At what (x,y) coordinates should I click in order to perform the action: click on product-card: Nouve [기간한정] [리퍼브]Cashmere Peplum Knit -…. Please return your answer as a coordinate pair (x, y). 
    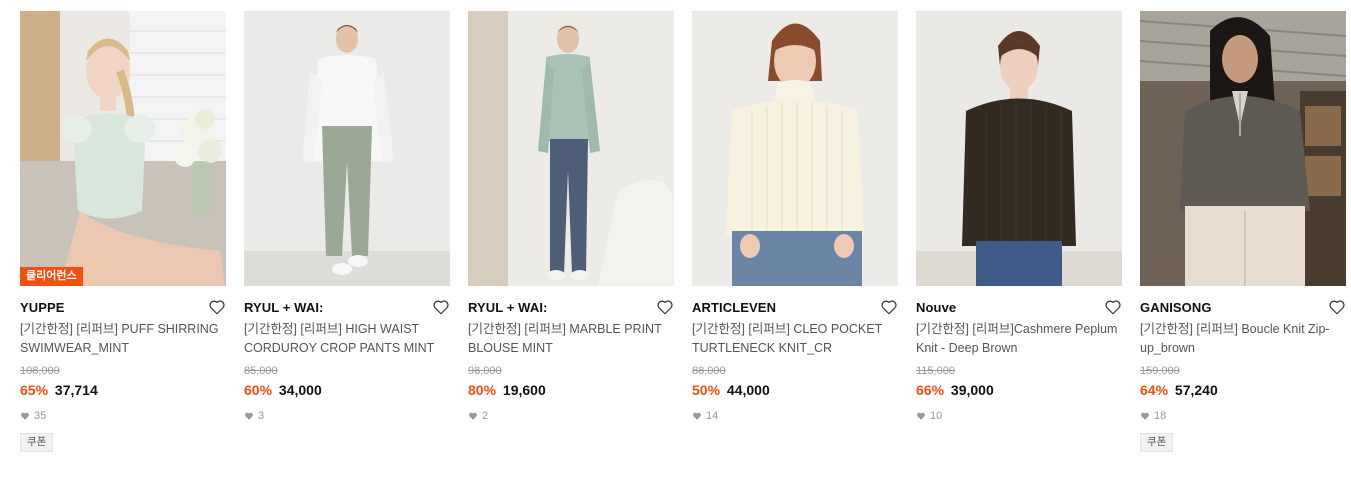
    Looking at the image, I should click on (1019, 231).